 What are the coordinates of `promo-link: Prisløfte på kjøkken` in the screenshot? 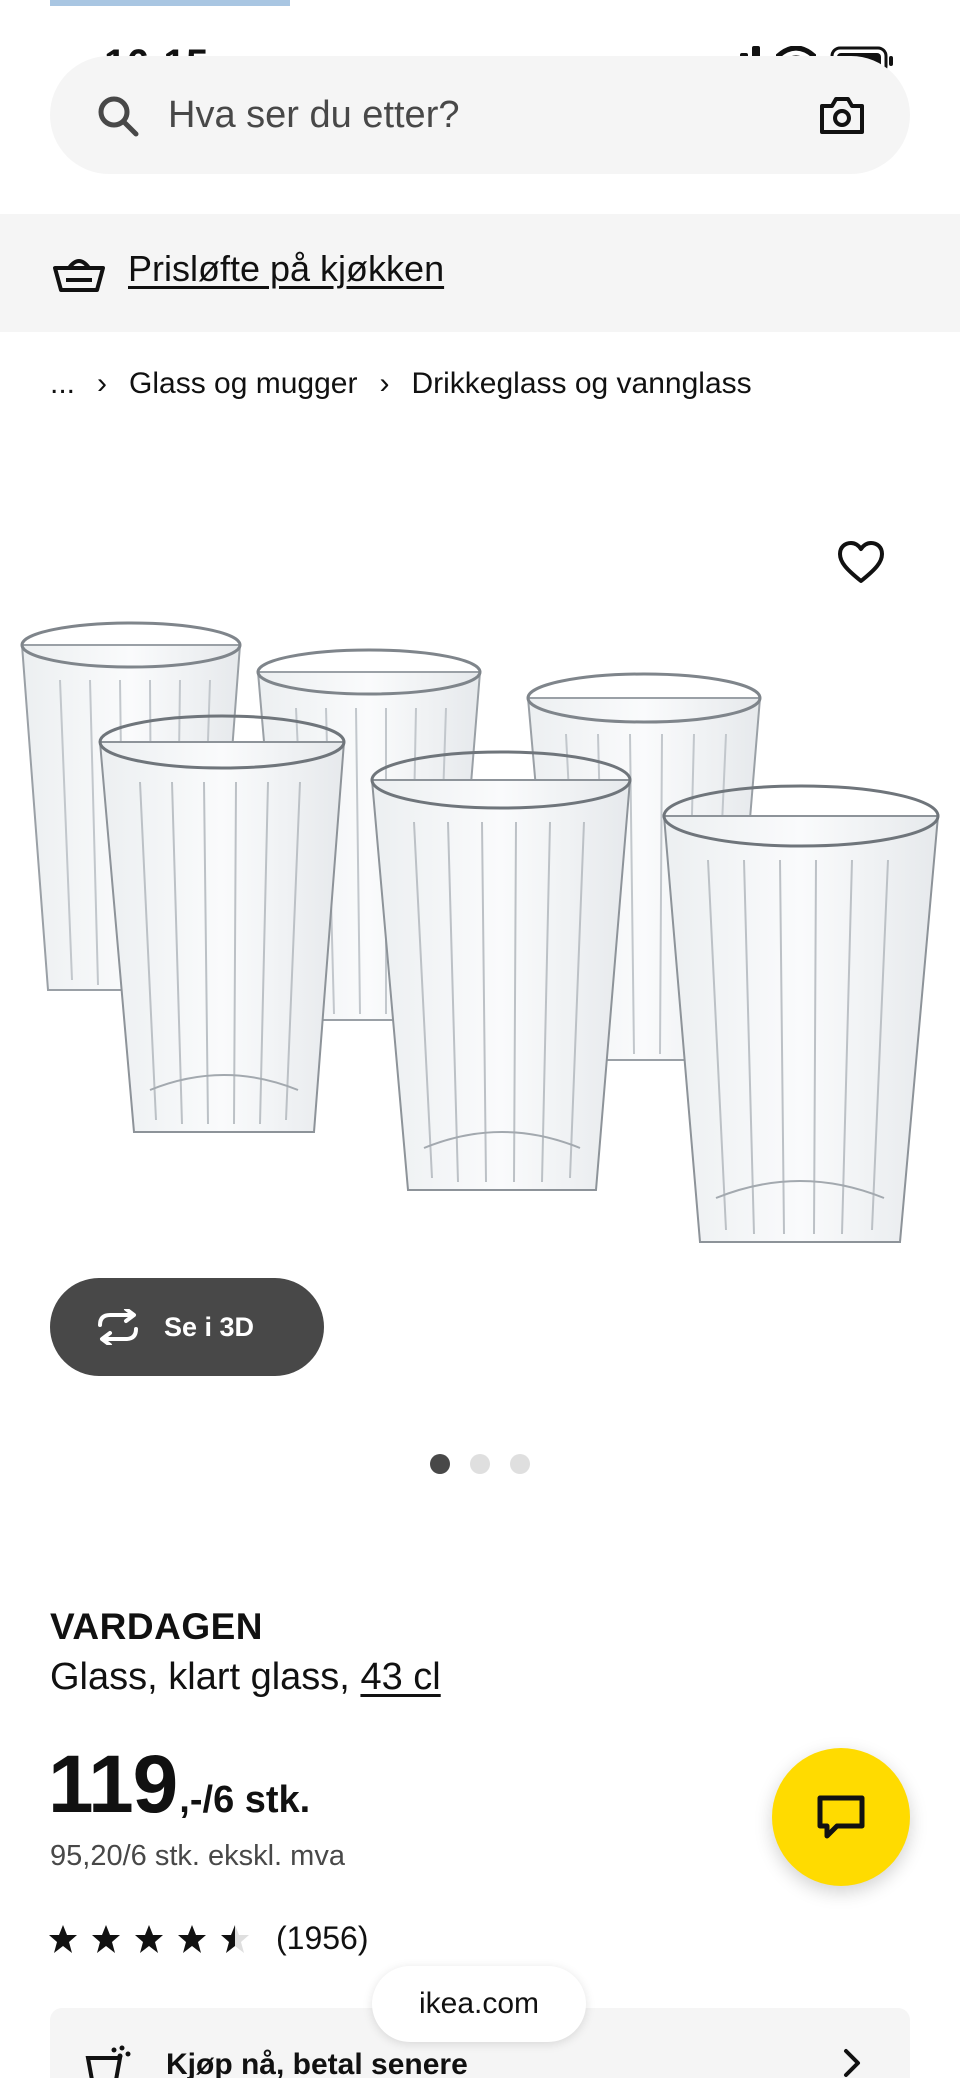 It's located at (286, 269).